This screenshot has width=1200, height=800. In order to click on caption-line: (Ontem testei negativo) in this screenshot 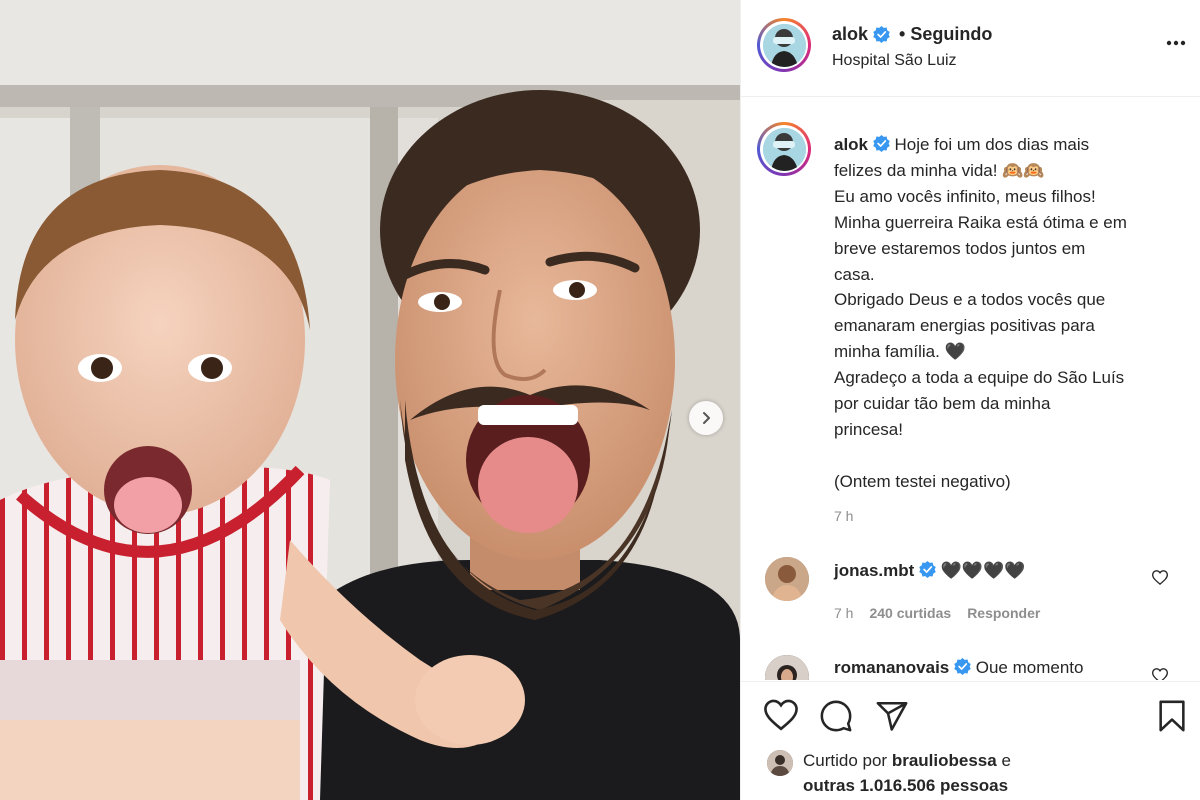, I will do `click(922, 481)`.